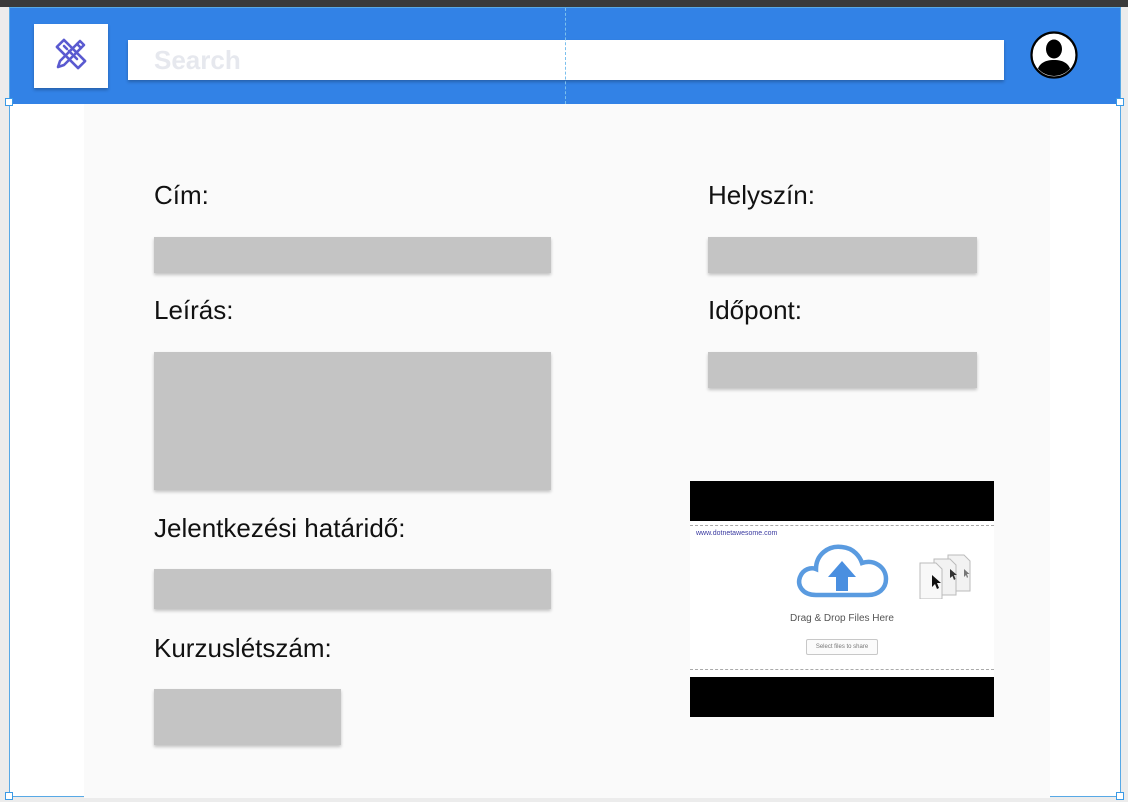 The image size is (1128, 802). Describe the element at coordinates (755, 310) in the screenshot. I see `time-label: Időpont:` at that location.